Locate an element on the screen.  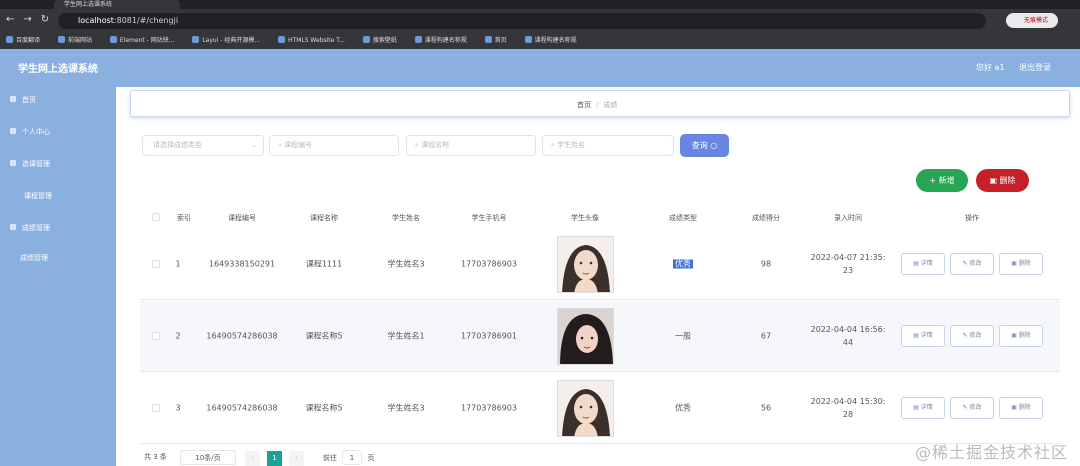
input-placeholder: 学生姓名 is located at coordinates (571, 145).